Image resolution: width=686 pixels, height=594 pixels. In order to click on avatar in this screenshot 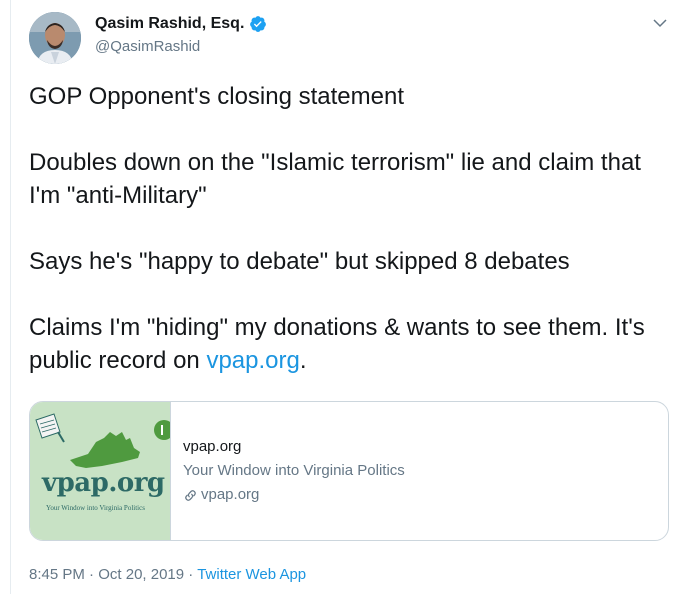, I will do `click(55, 38)`.